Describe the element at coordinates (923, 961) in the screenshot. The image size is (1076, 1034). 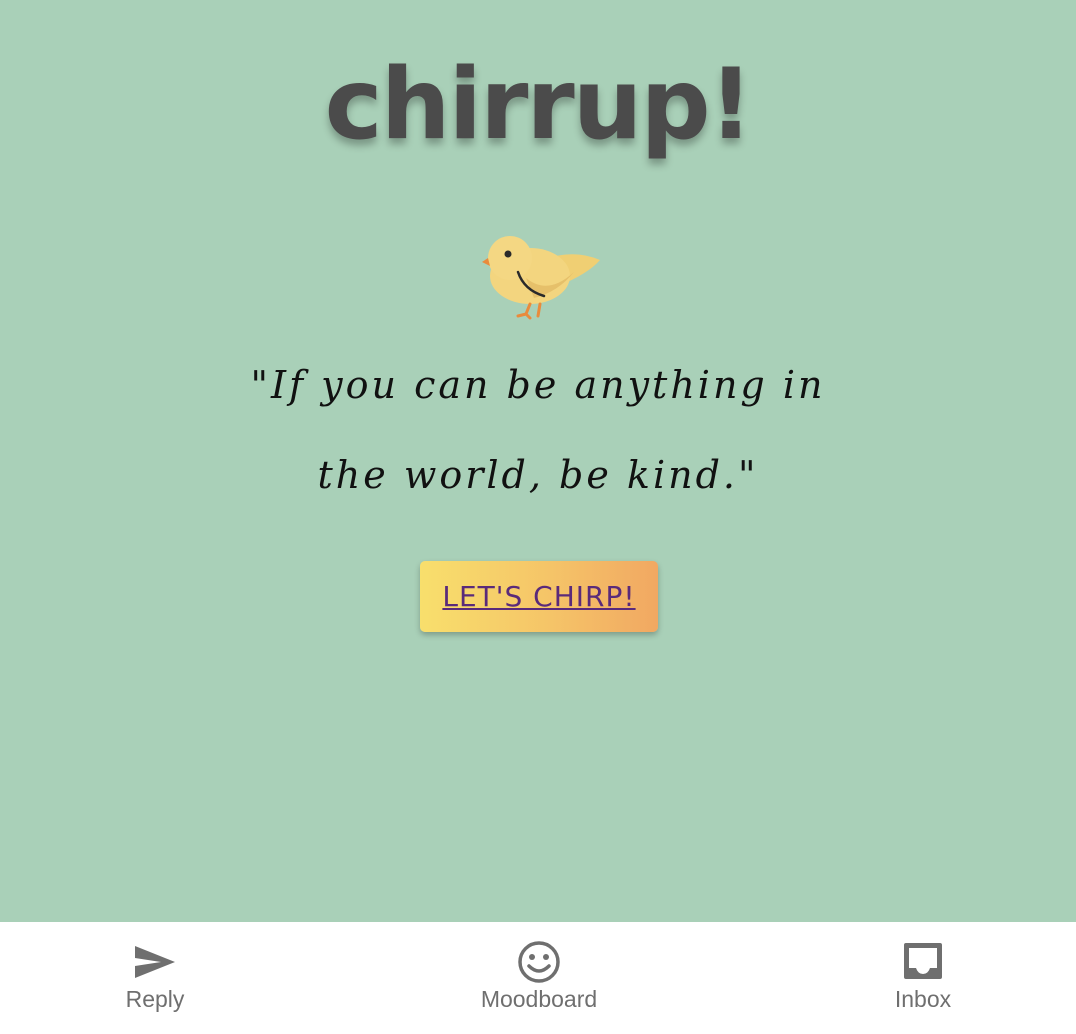
I see `inbox-icon` at that location.